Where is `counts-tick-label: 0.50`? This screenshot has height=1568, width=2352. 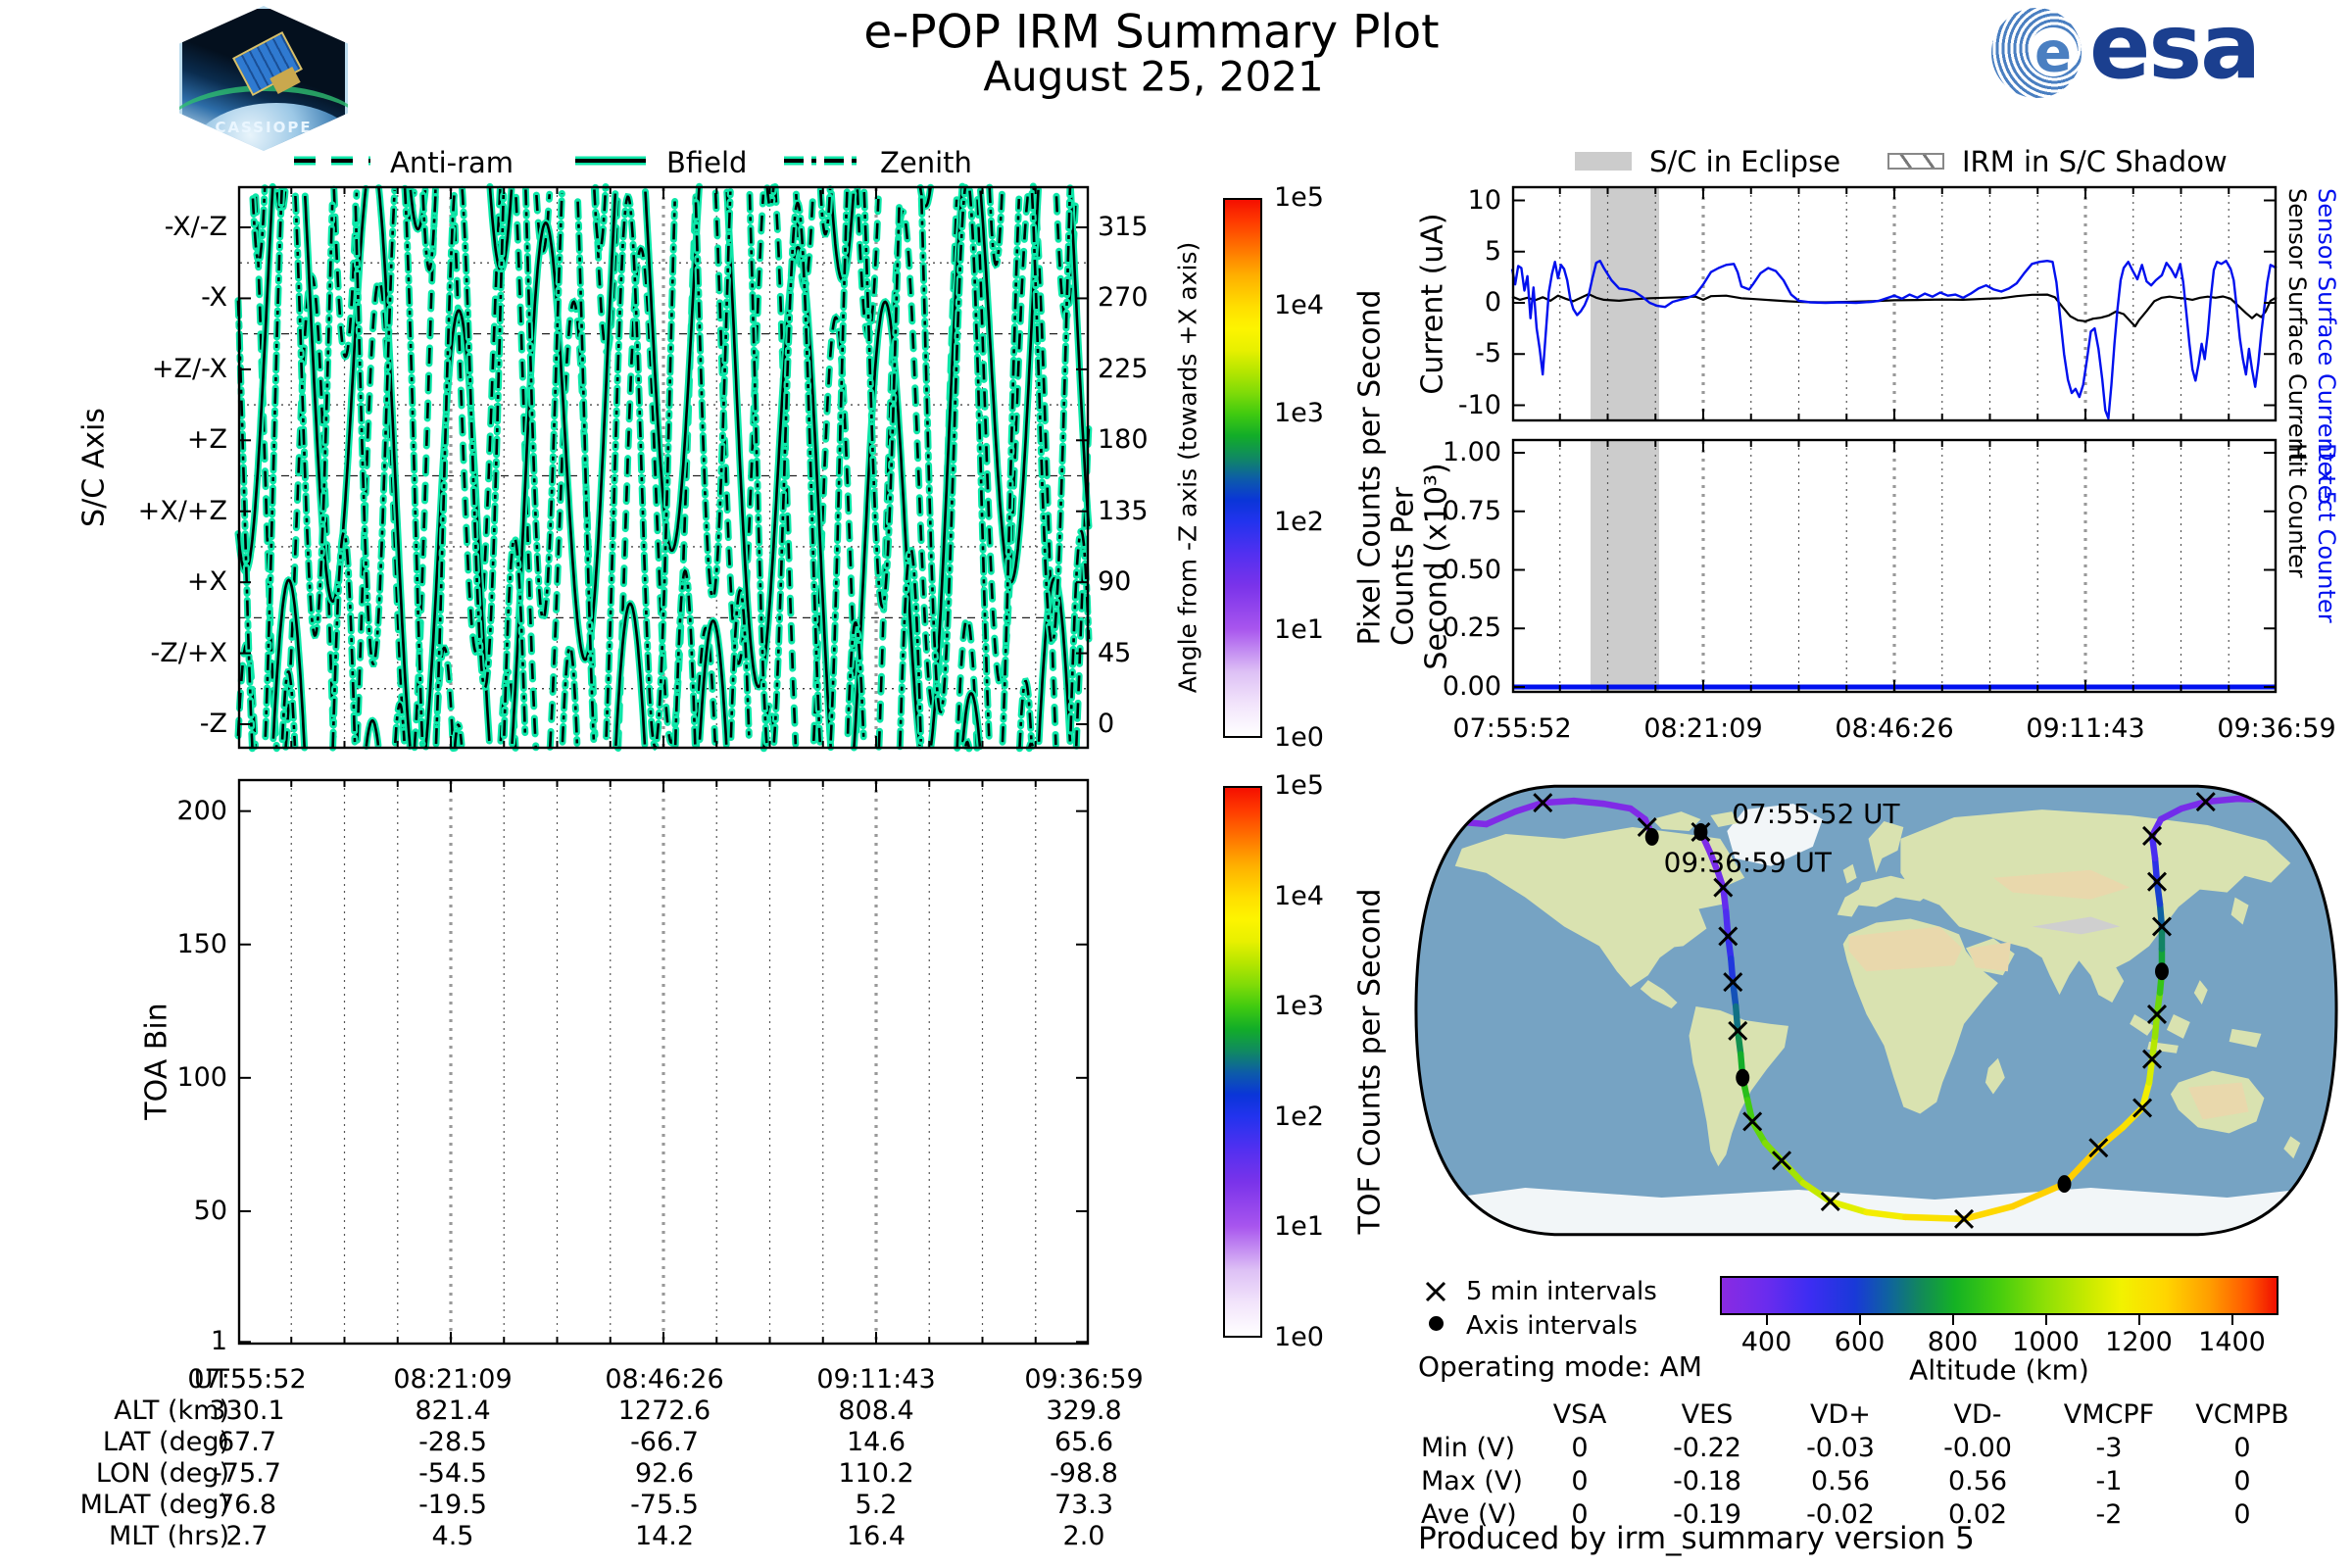 counts-tick-label: 0.50 is located at coordinates (1471, 569).